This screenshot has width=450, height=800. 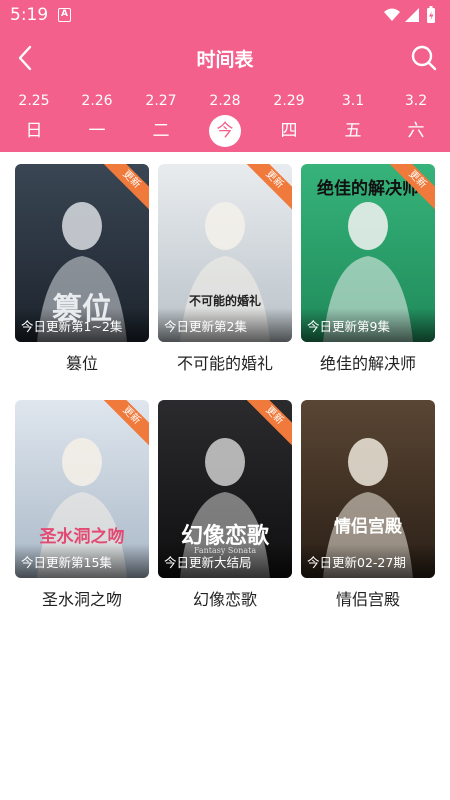 I want to click on poster-title-art: 圣水洞之吻, so click(x=82, y=537).